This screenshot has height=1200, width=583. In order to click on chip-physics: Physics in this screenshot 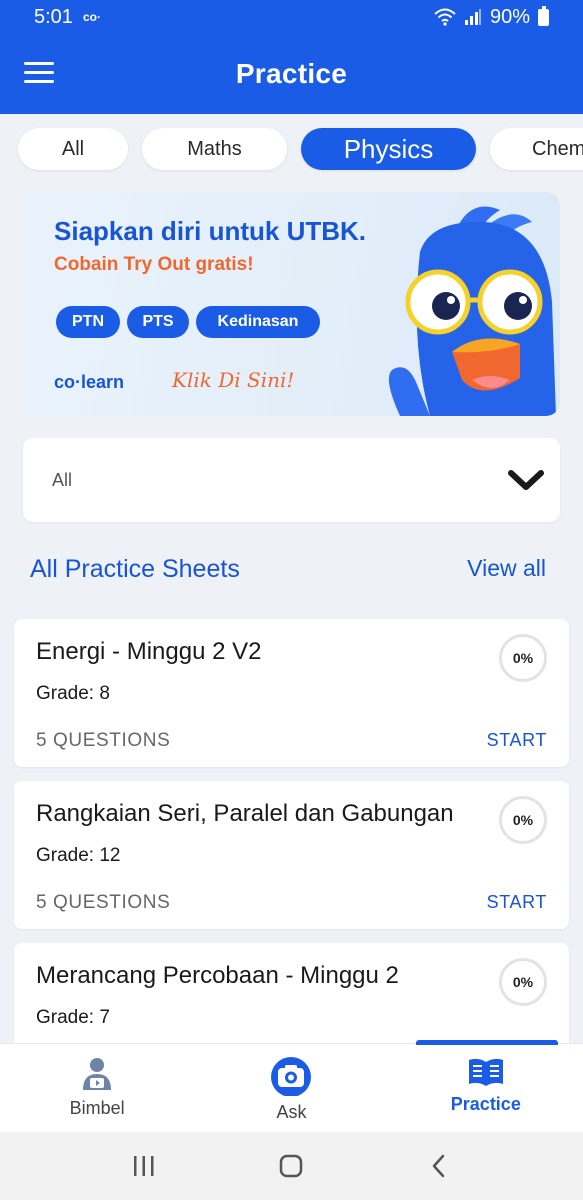, I will do `click(388, 149)`.